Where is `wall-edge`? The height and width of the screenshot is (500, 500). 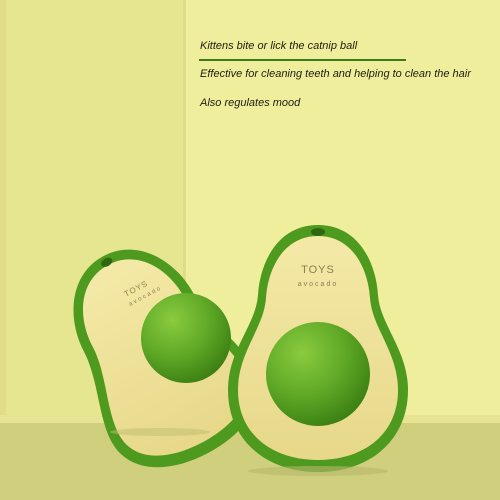 wall-edge is located at coordinates (3, 210).